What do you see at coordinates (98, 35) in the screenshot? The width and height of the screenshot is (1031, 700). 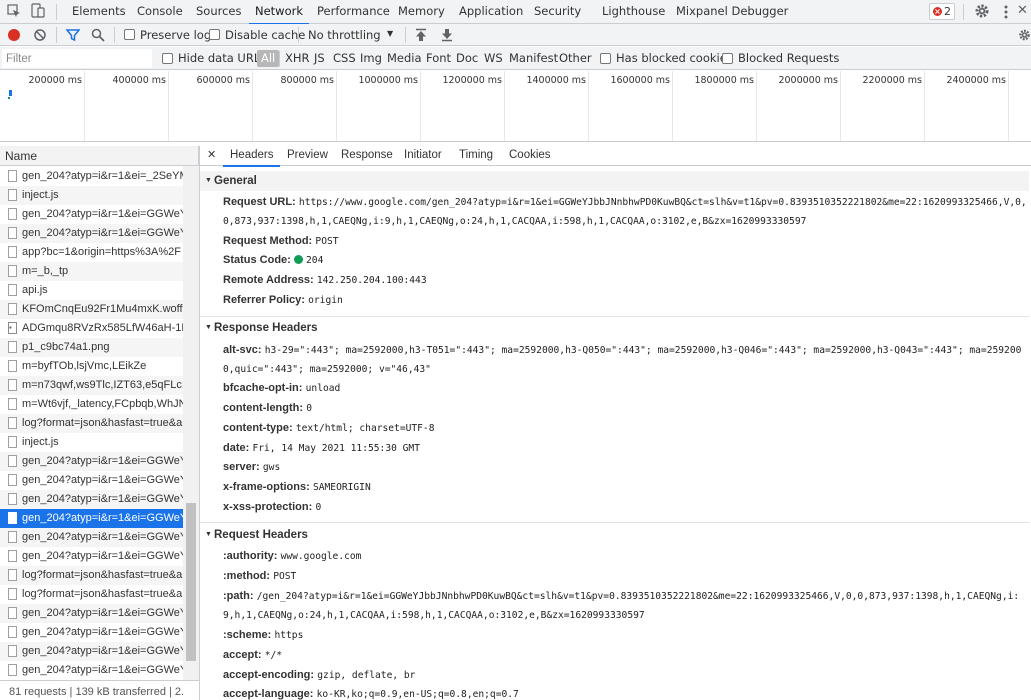 I see `search-icon` at bounding box center [98, 35].